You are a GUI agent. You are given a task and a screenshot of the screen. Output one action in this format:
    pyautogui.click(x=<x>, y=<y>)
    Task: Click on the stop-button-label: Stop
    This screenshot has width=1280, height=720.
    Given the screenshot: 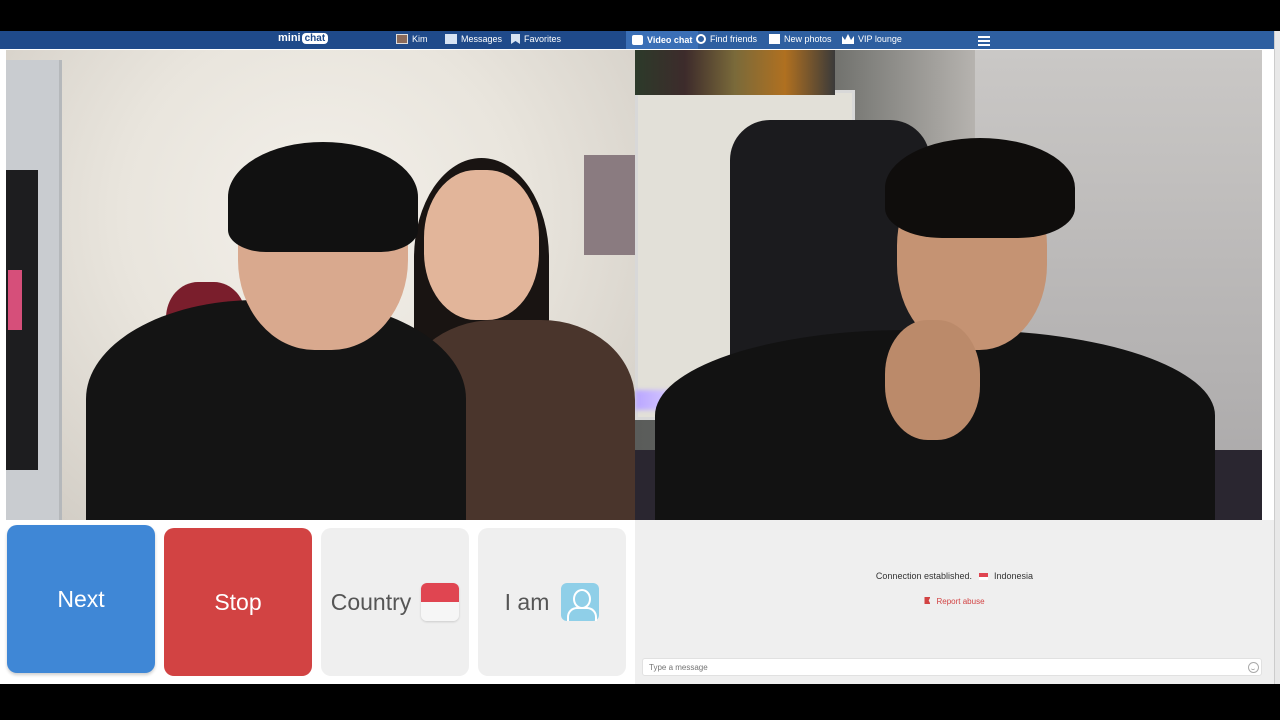 What is the action you would take?
    pyautogui.click(x=238, y=601)
    